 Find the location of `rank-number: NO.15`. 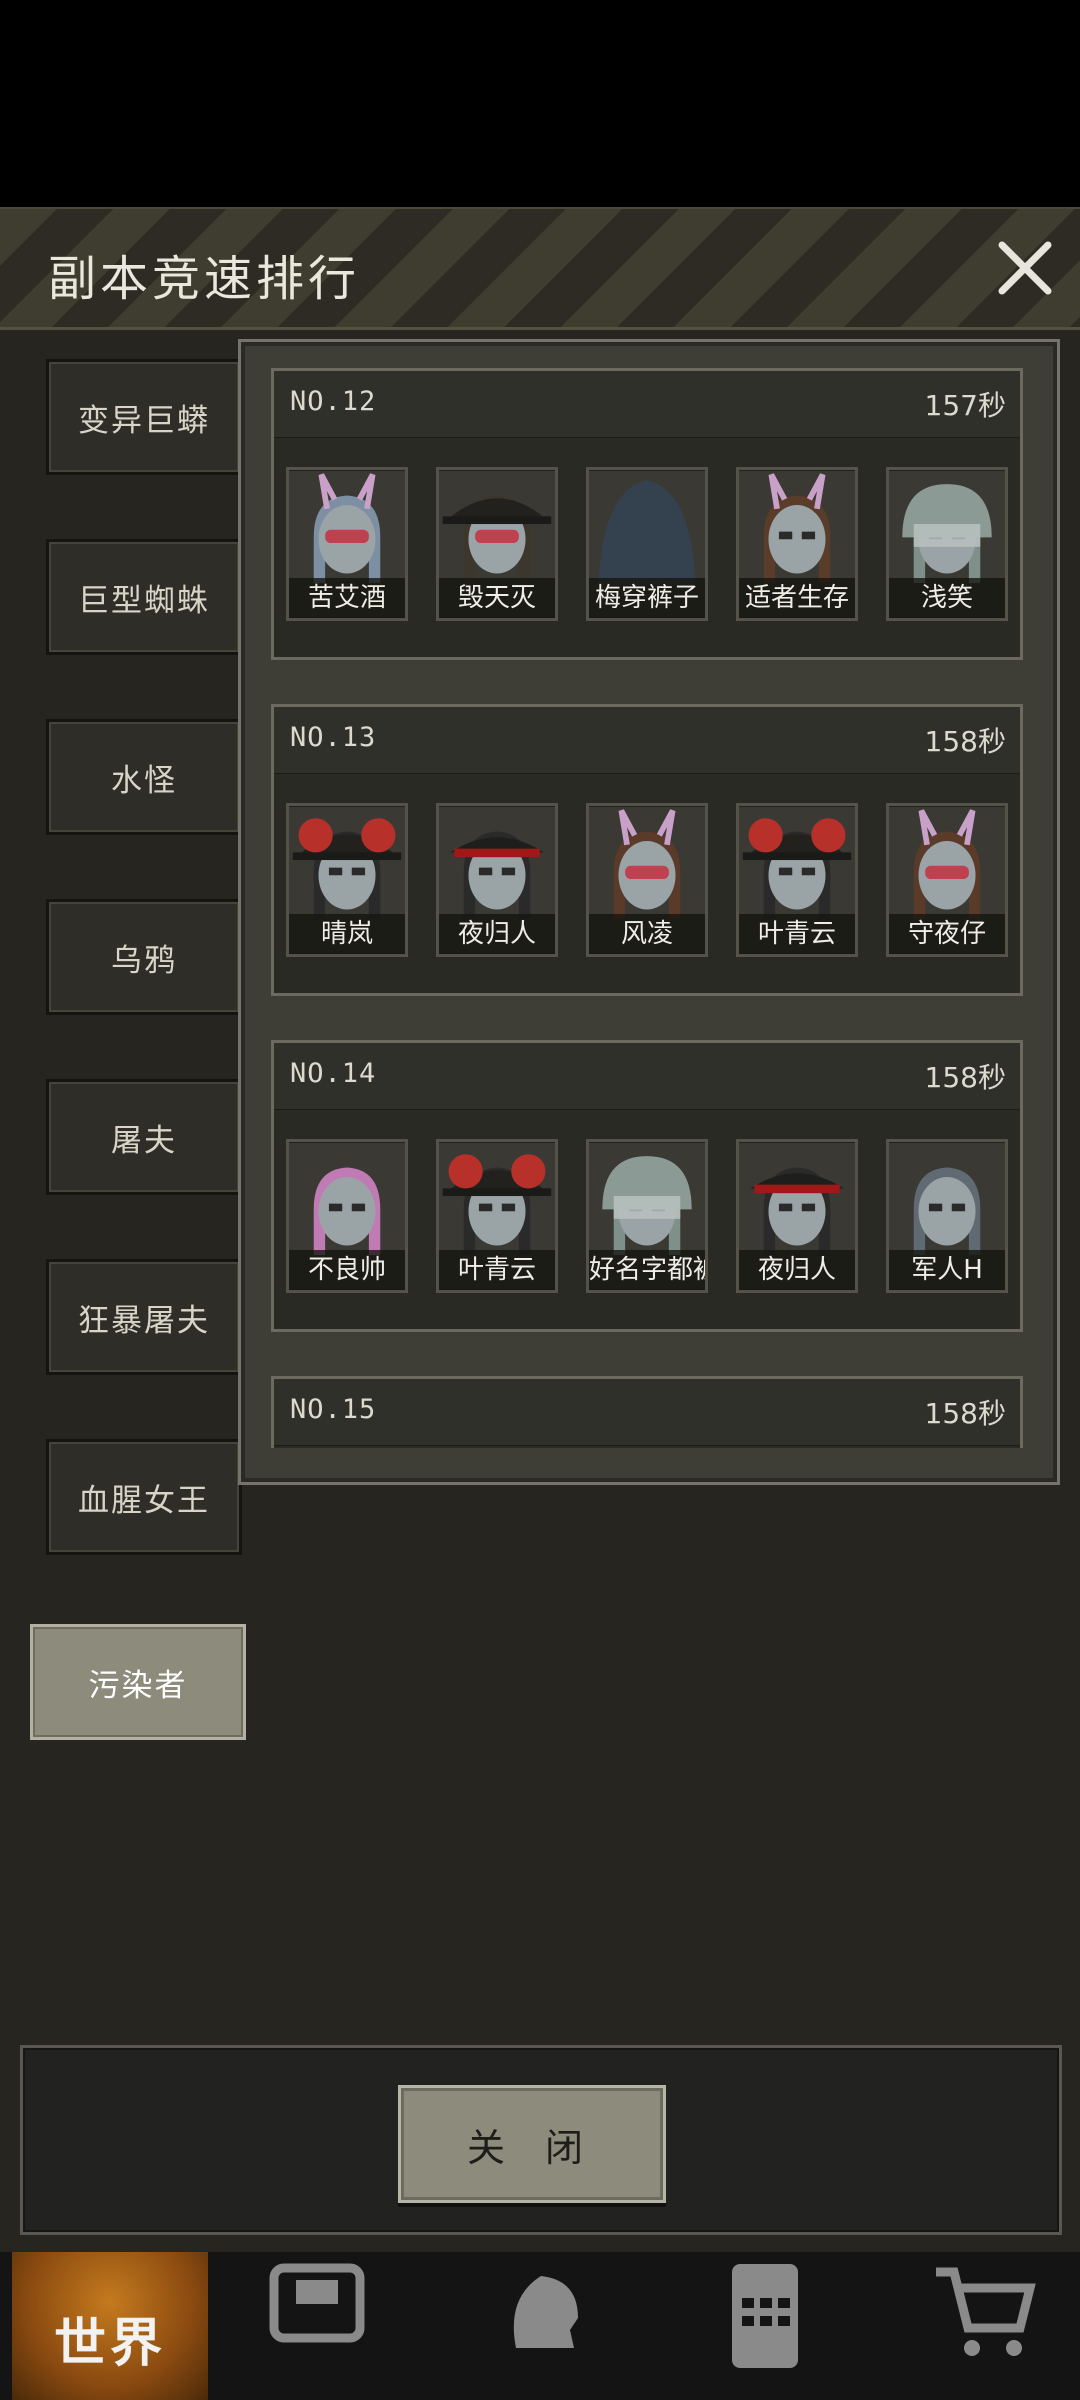

rank-number: NO.15 is located at coordinates (333, 1409).